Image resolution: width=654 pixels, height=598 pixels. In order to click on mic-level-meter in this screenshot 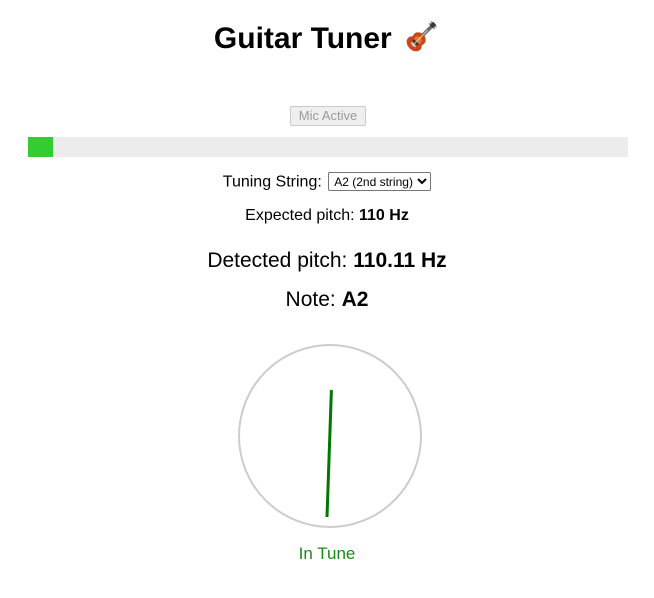, I will do `click(328, 147)`.